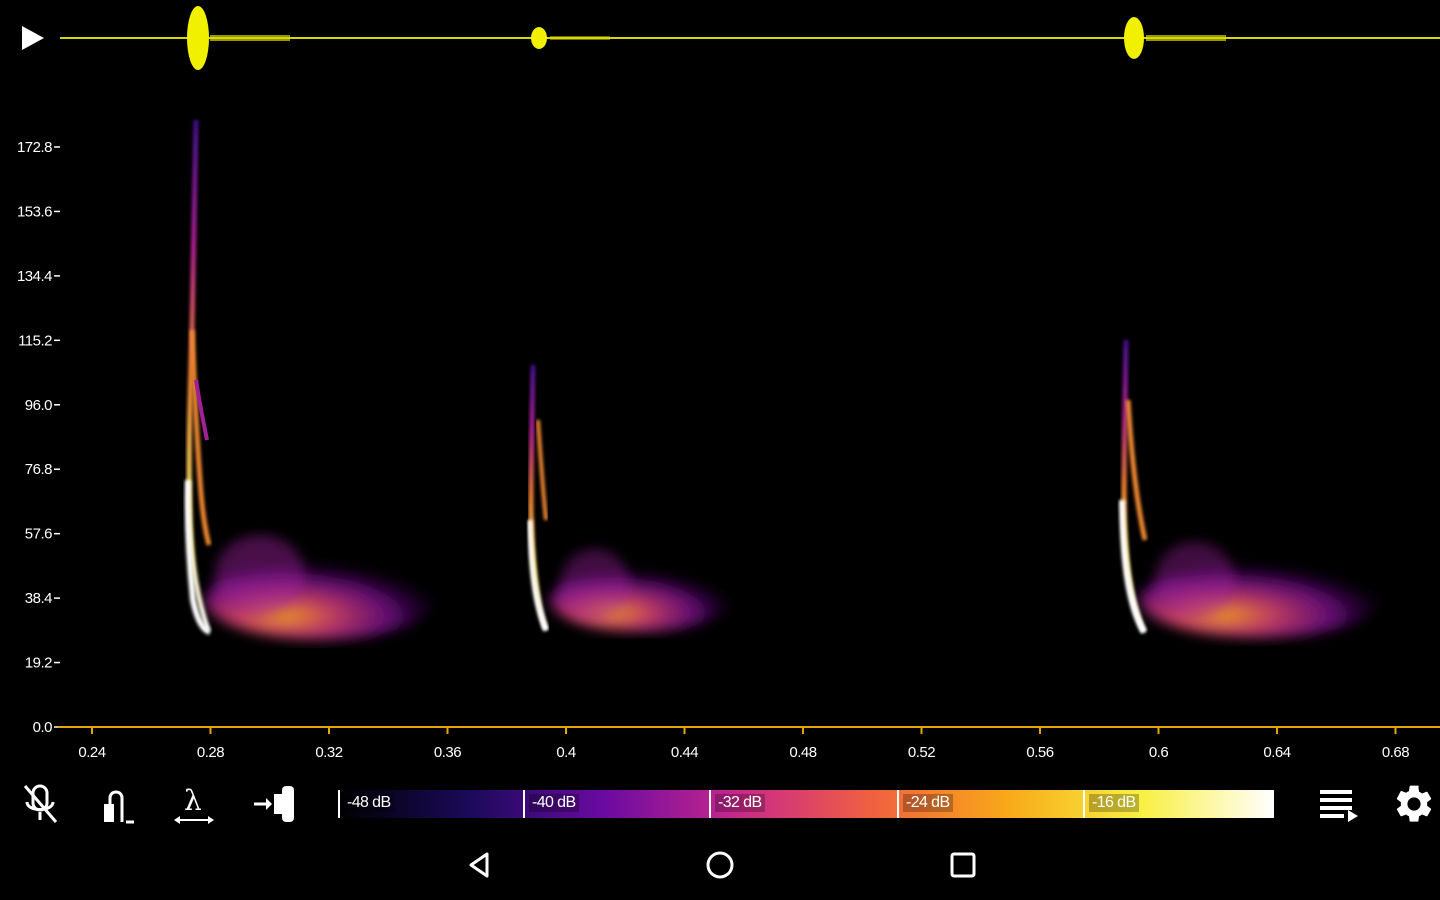 The height and width of the screenshot is (900, 1440). I want to click on trigger-icon, so click(119, 807).